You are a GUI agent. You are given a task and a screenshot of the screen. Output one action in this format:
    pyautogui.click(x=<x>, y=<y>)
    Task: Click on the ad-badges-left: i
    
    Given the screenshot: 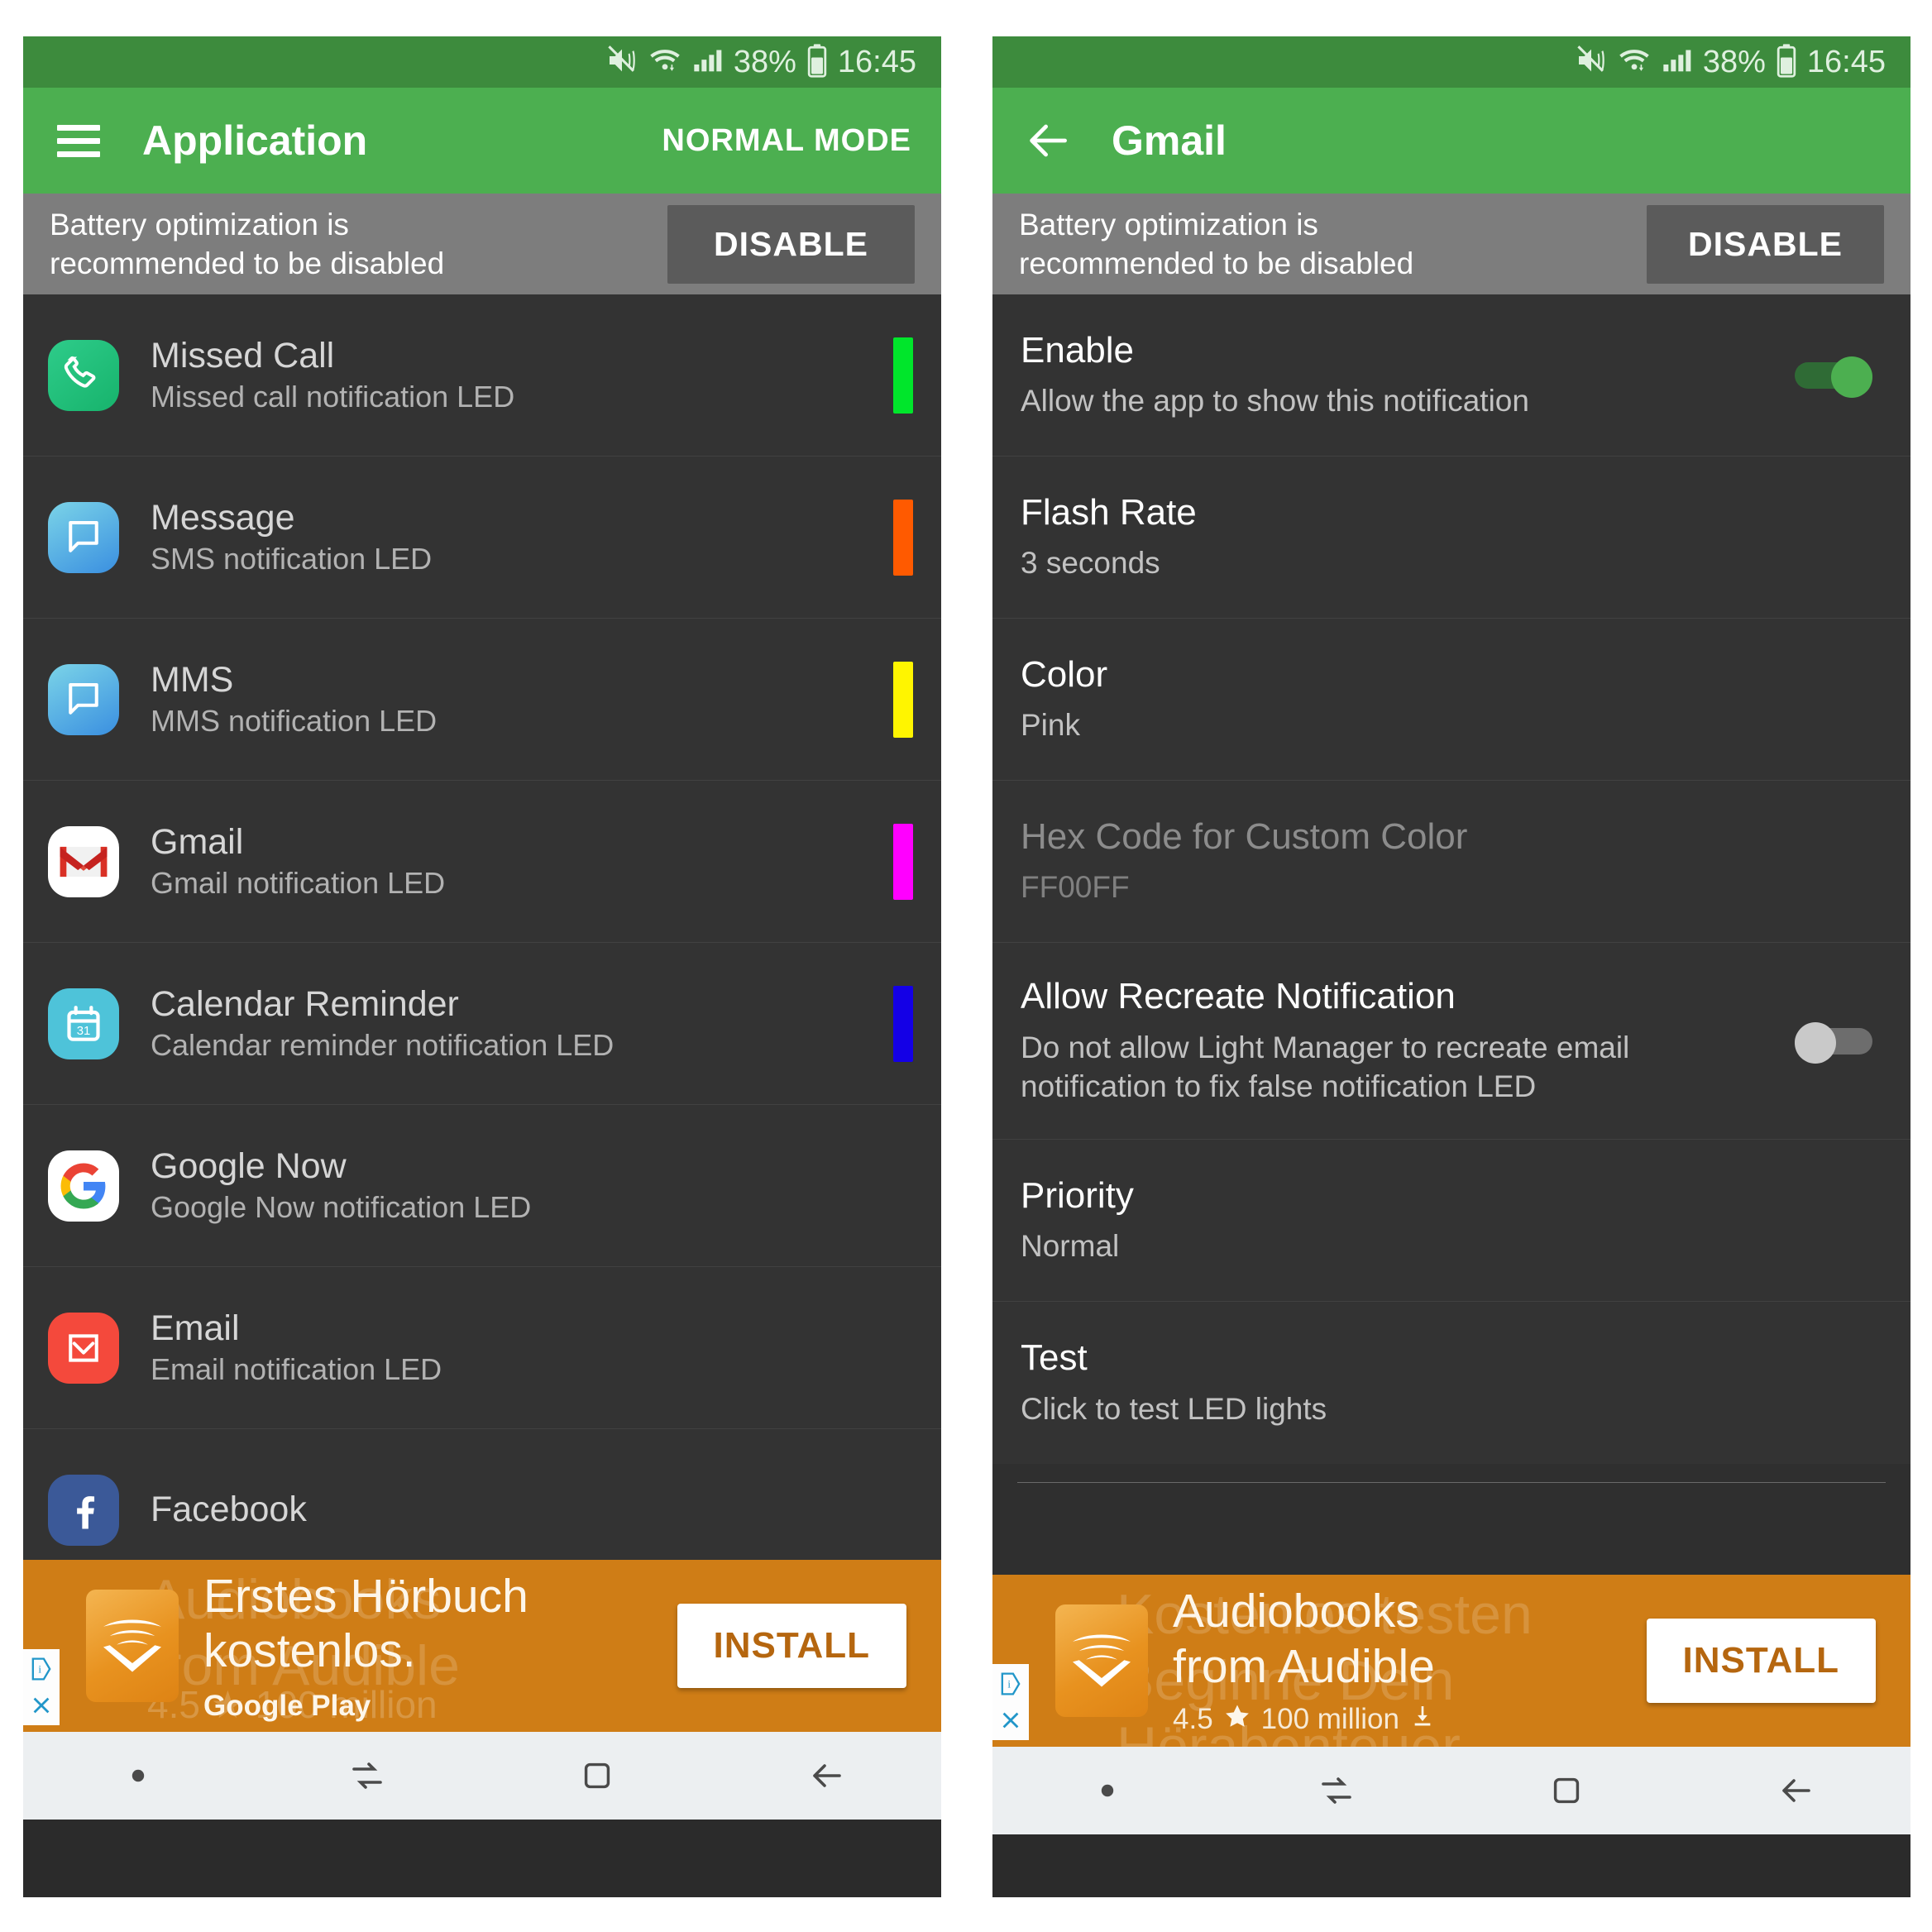 What is the action you would take?
    pyautogui.click(x=41, y=1687)
    